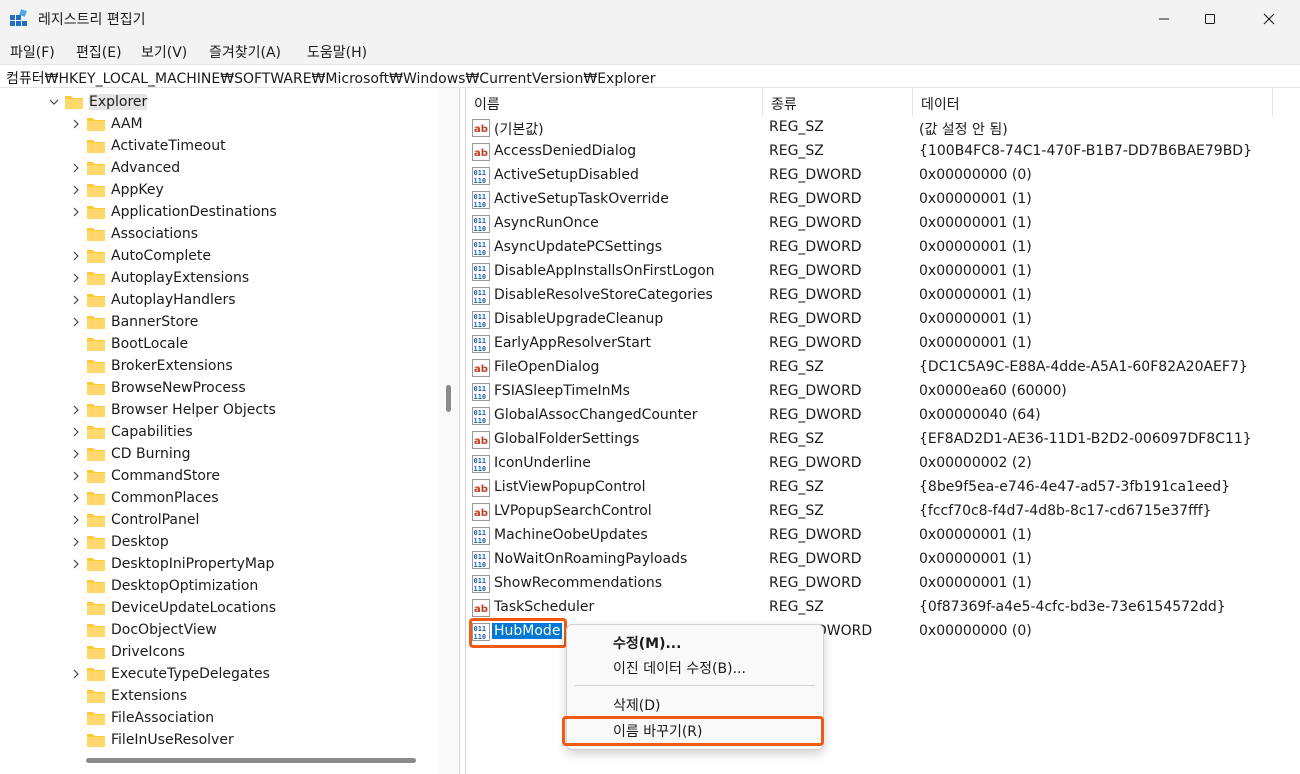 The height and width of the screenshot is (774, 1300). I want to click on tree-node: AutoComplete, so click(140, 256).